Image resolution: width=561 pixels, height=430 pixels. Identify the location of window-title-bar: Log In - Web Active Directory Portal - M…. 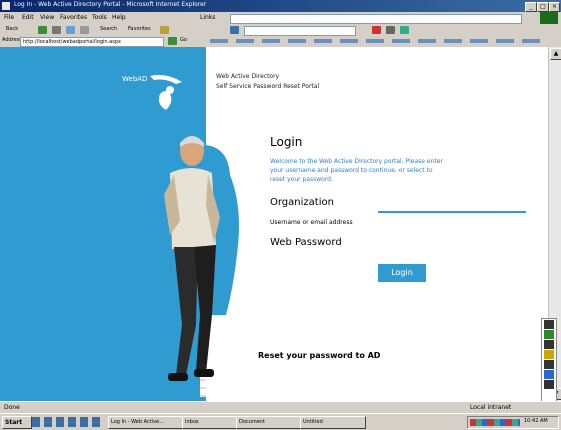
(280, 6).